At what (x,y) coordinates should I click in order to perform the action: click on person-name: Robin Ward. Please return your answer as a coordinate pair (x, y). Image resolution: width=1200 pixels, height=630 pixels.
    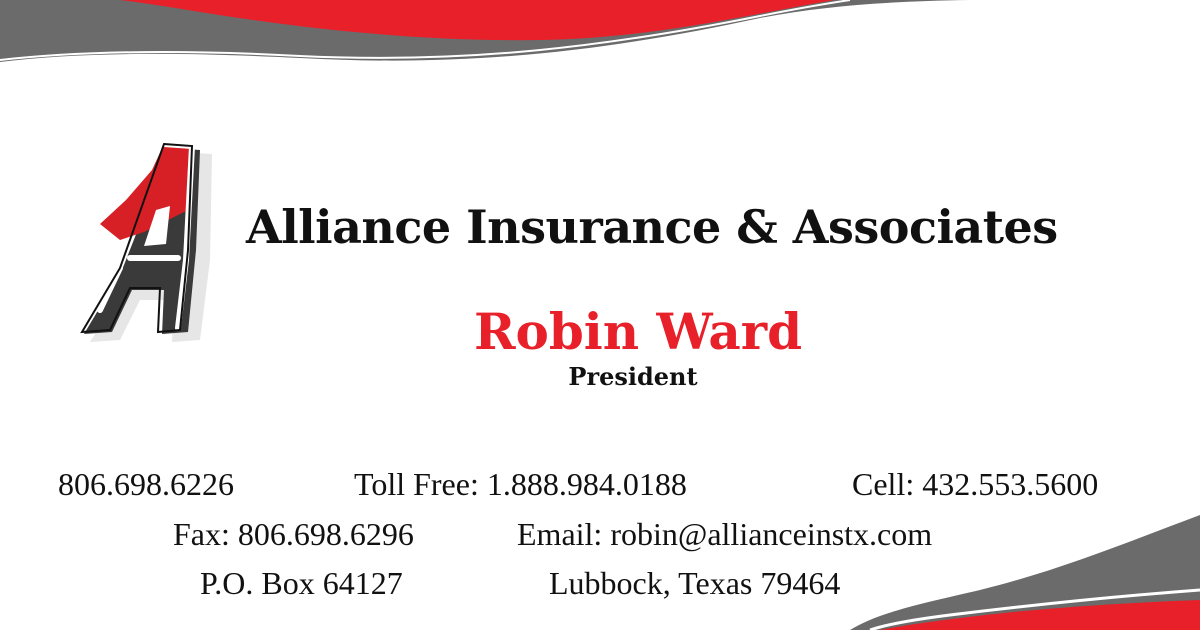
    Looking at the image, I should click on (638, 331).